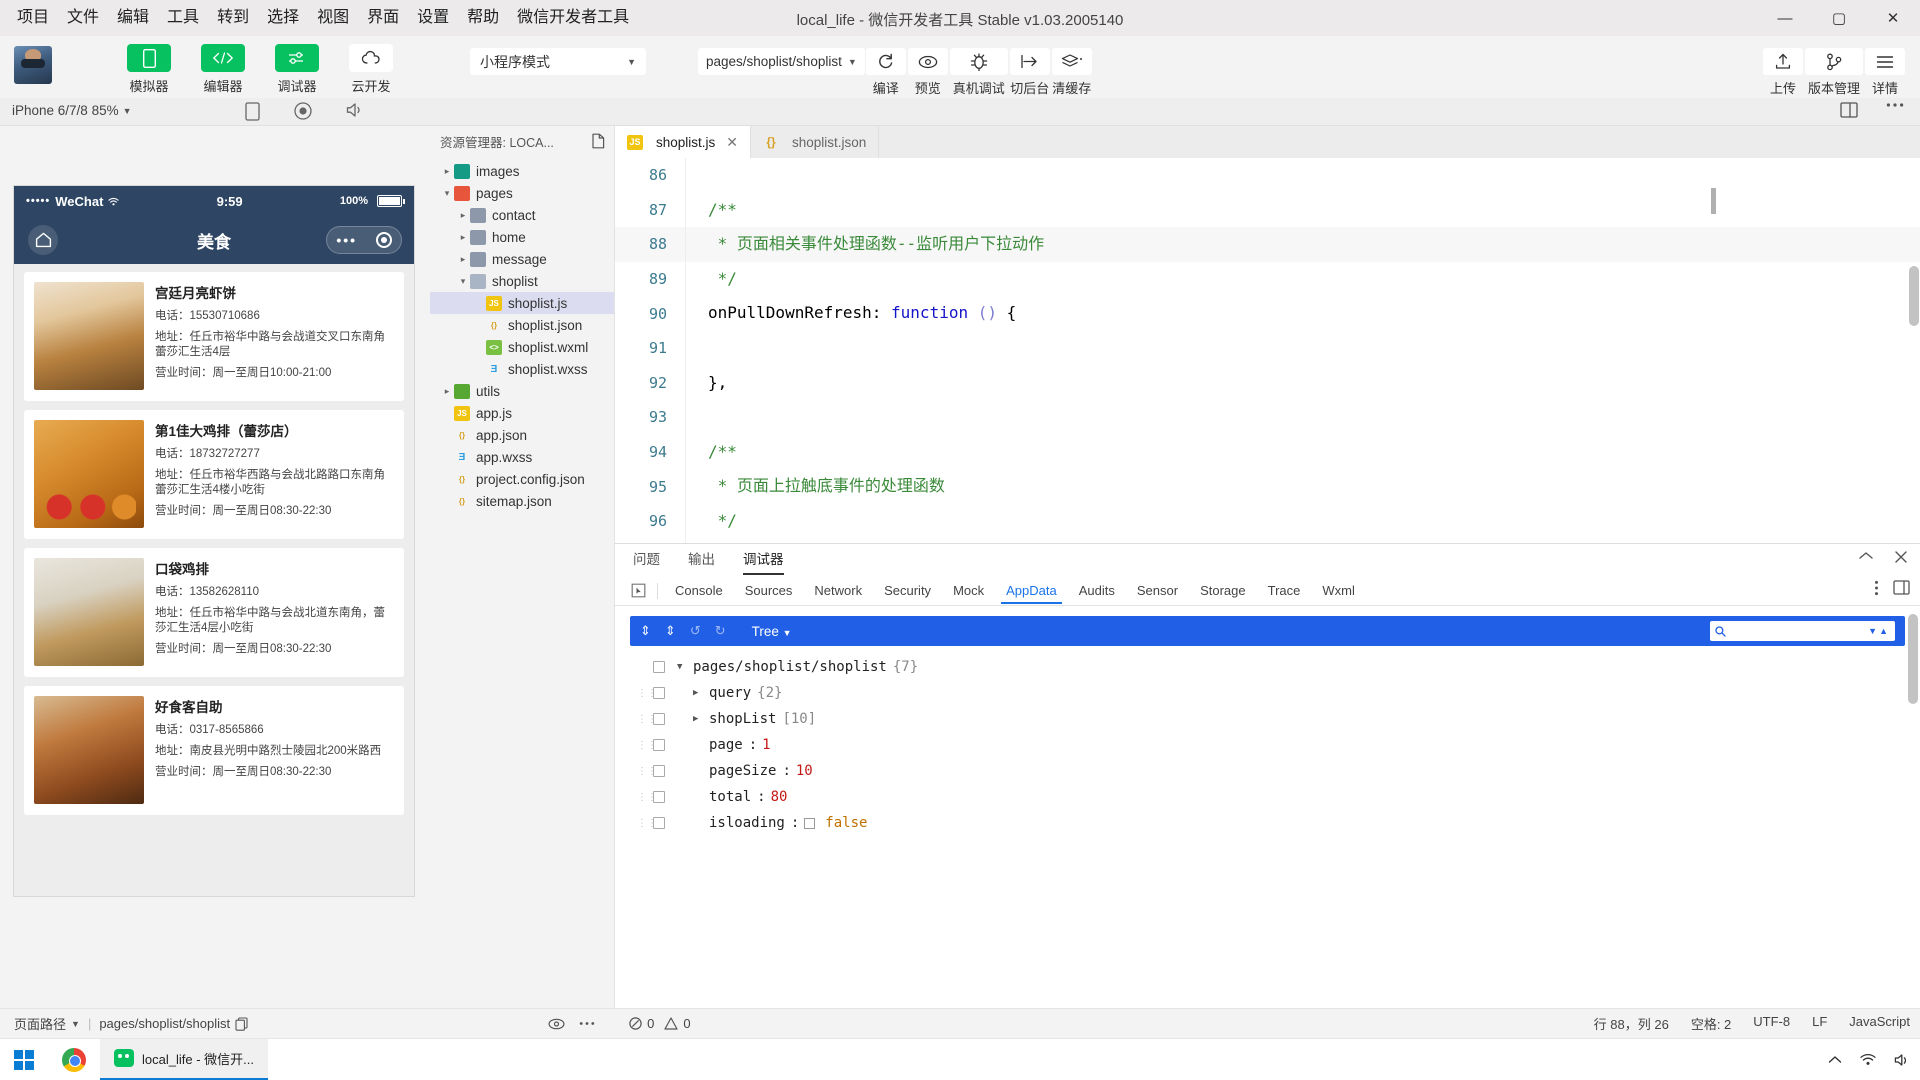  What do you see at coordinates (303, 111) in the screenshot?
I see `record-icon` at bounding box center [303, 111].